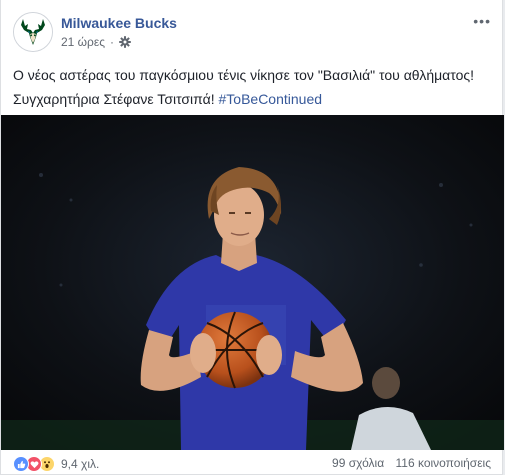  Describe the element at coordinates (80, 464) in the screenshot. I see `reaction-count: 9,4 χιλ.` at that location.